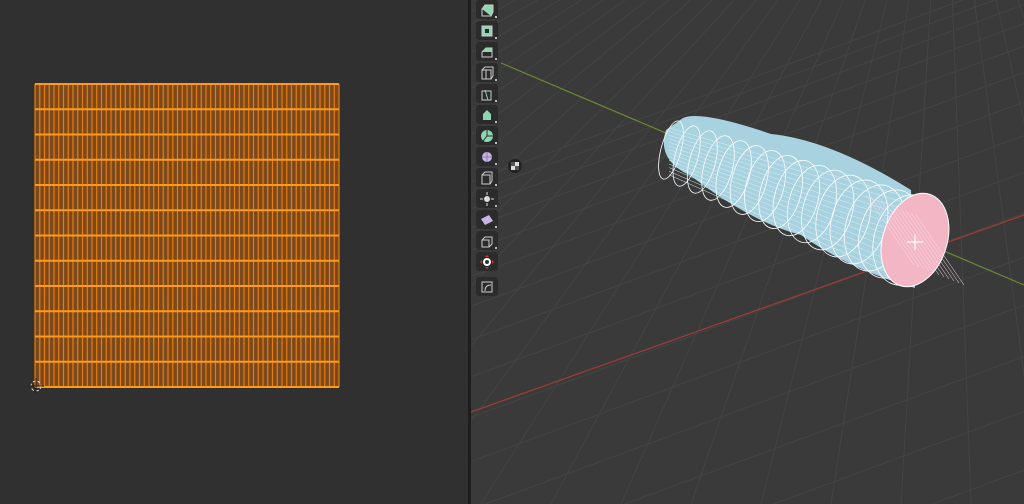 The height and width of the screenshot is (504, 1024). I want to click on shrink-fatten-icon, so click(487, 198).